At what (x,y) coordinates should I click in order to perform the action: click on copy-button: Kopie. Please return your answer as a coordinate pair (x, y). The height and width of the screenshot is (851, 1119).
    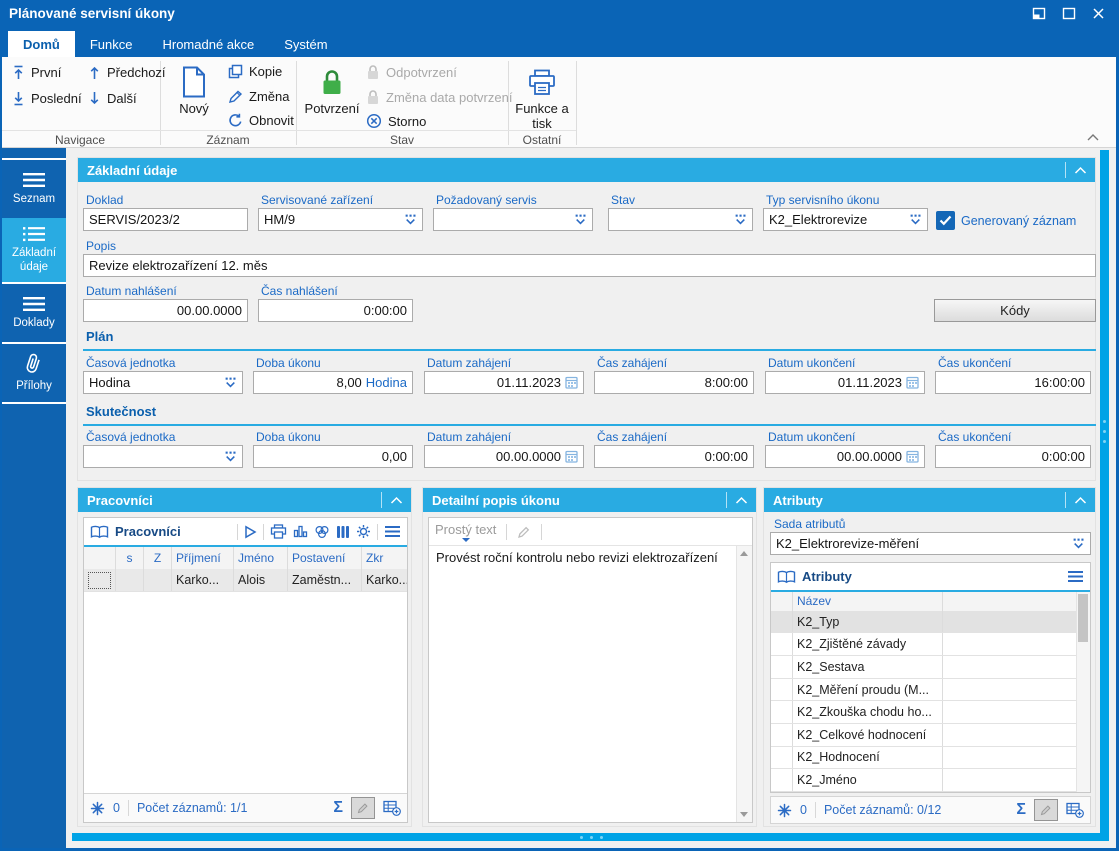
    Looking at the image, I should click on (255, 71).